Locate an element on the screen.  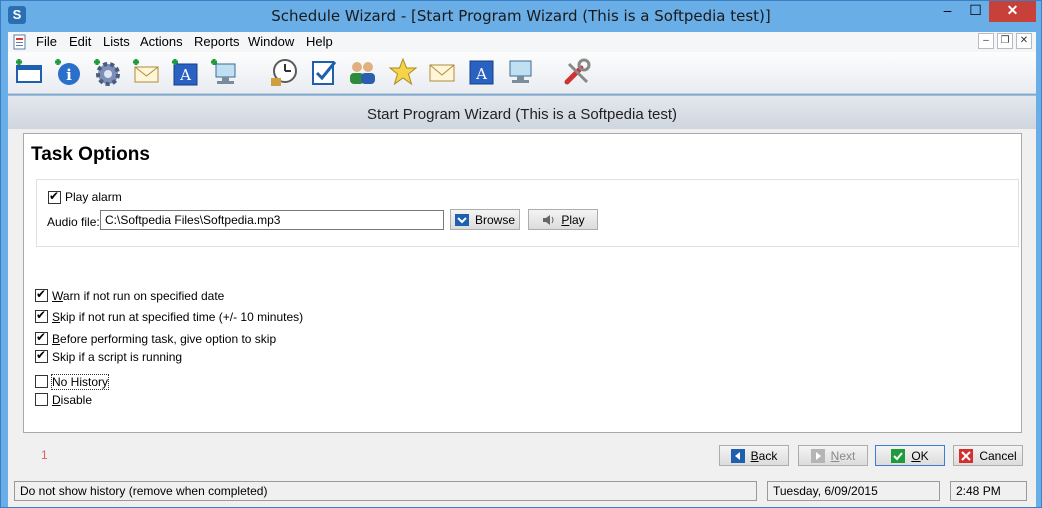
ok-label: OK is located at coordinates (920, 455).